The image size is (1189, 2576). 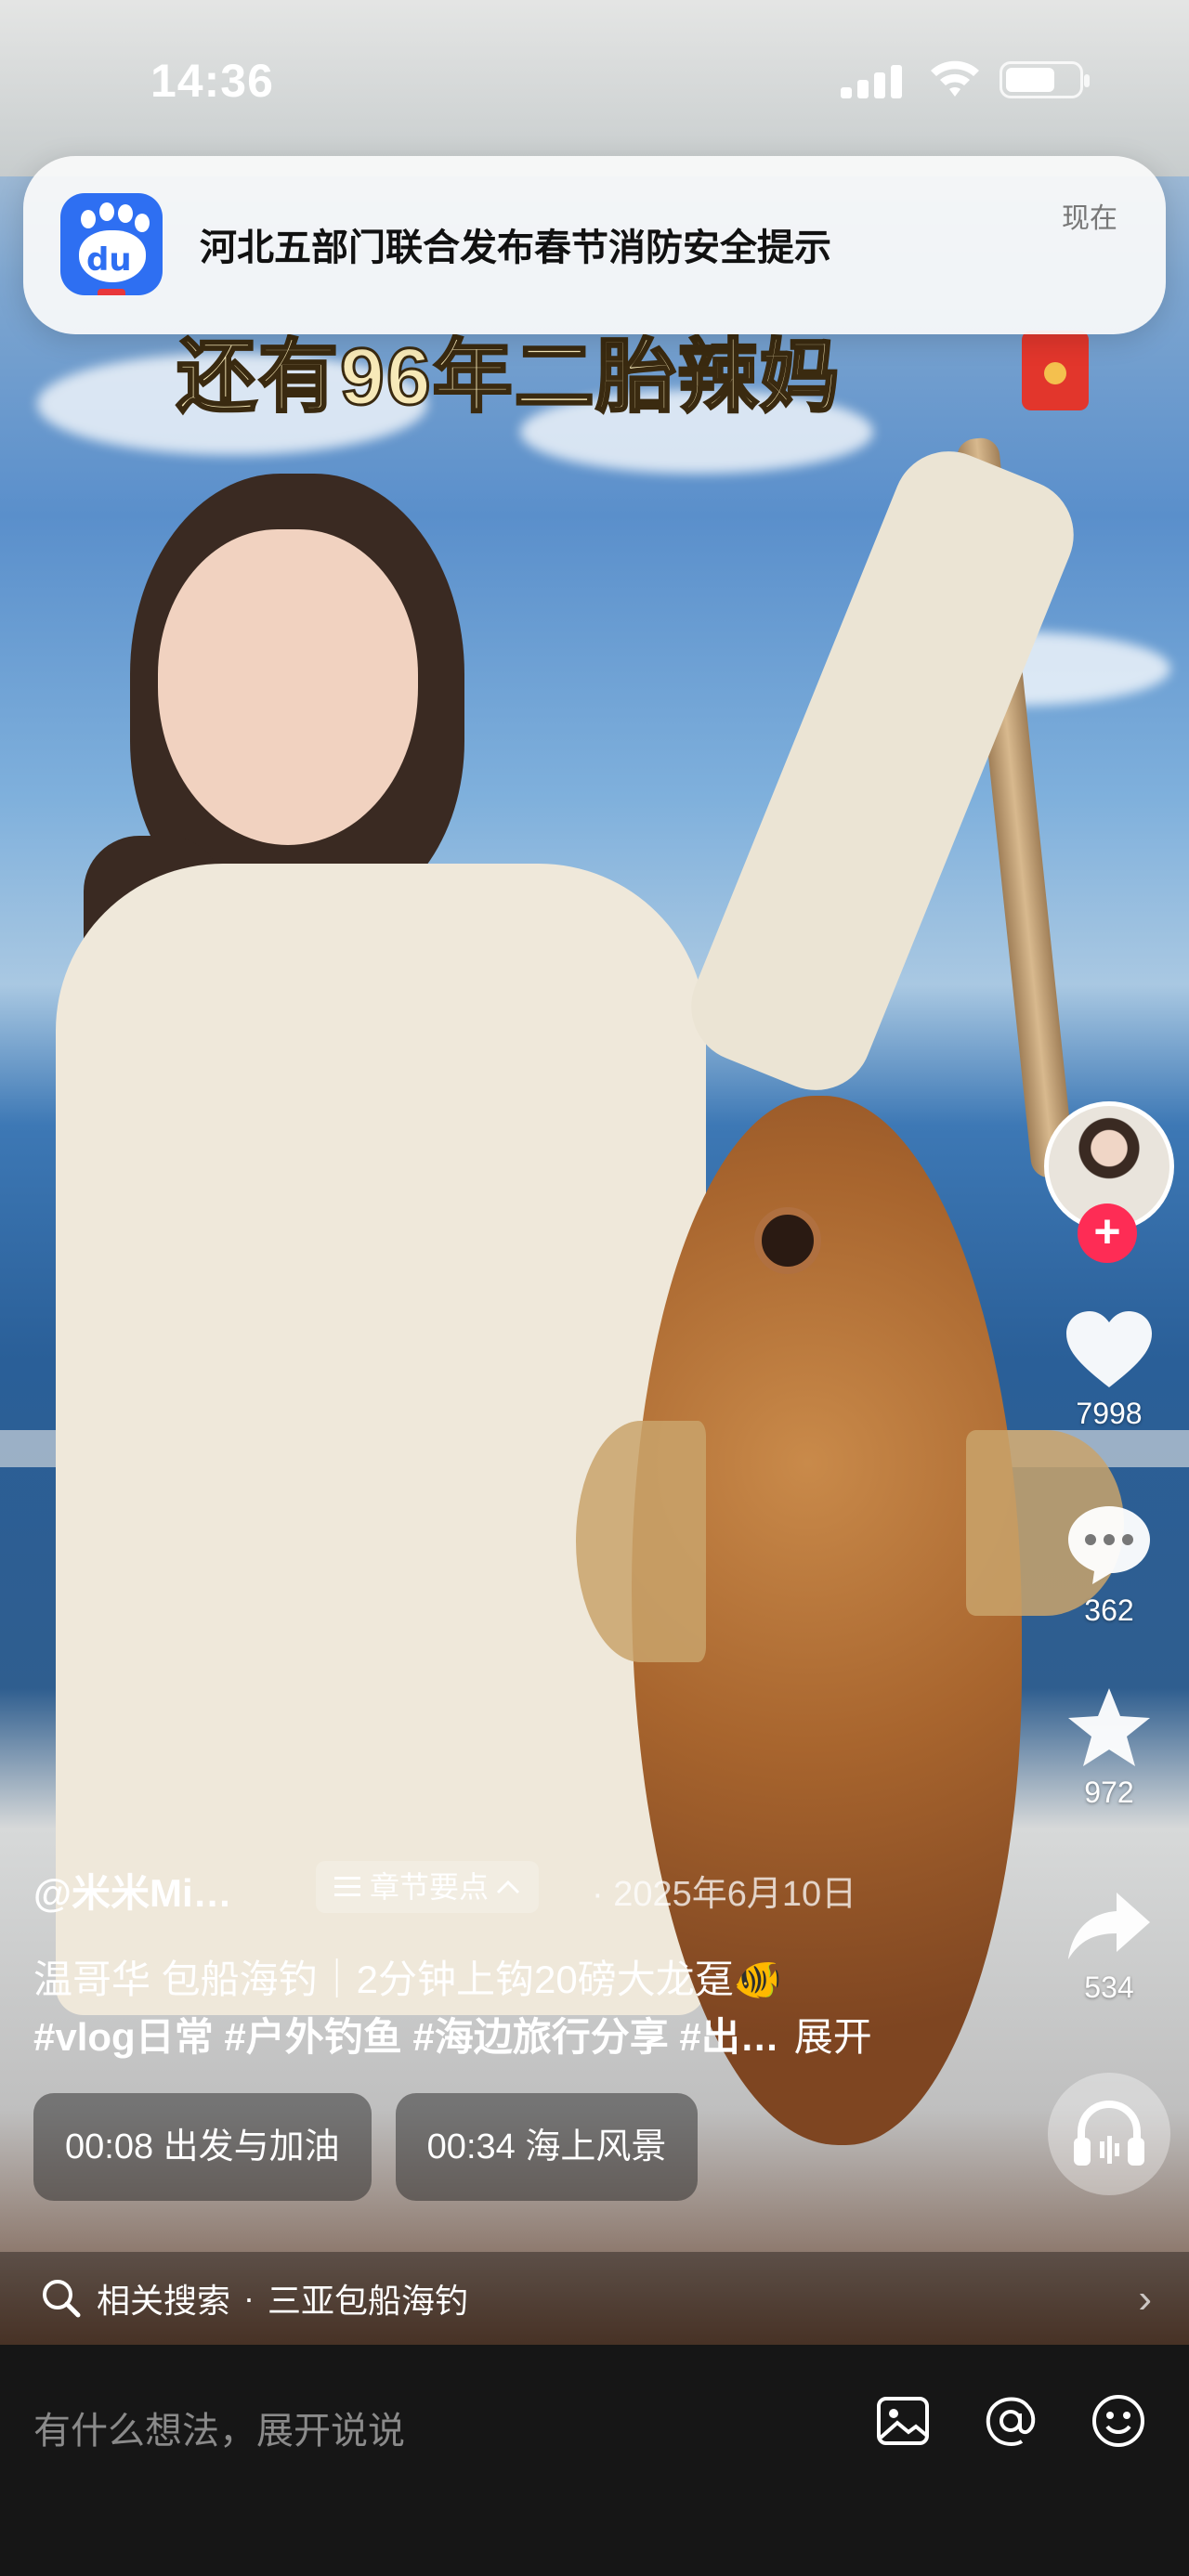 What do you see at coordinates (508, 1887) in the screenshot?
I see `chevron-up-icon` at bounding box center [508, 1887].